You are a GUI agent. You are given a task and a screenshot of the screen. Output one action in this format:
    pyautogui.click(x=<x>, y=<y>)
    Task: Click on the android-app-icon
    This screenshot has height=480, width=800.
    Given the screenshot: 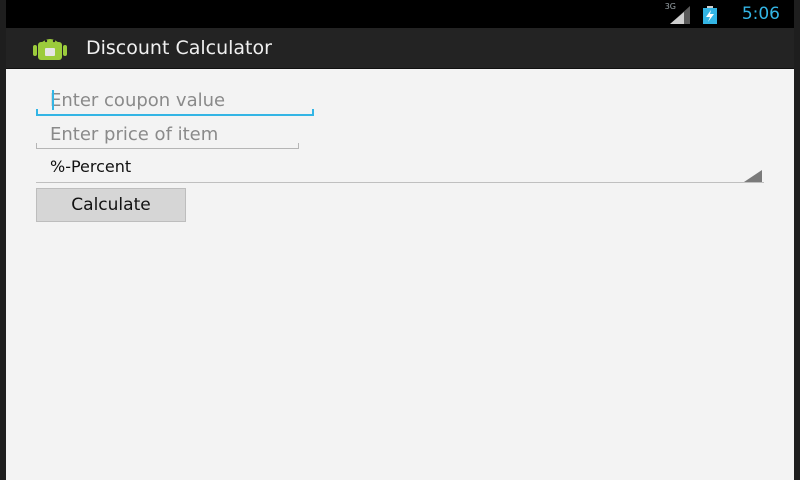 What is the action you would take?
    pyautogui.click(x=50, y=49)
    